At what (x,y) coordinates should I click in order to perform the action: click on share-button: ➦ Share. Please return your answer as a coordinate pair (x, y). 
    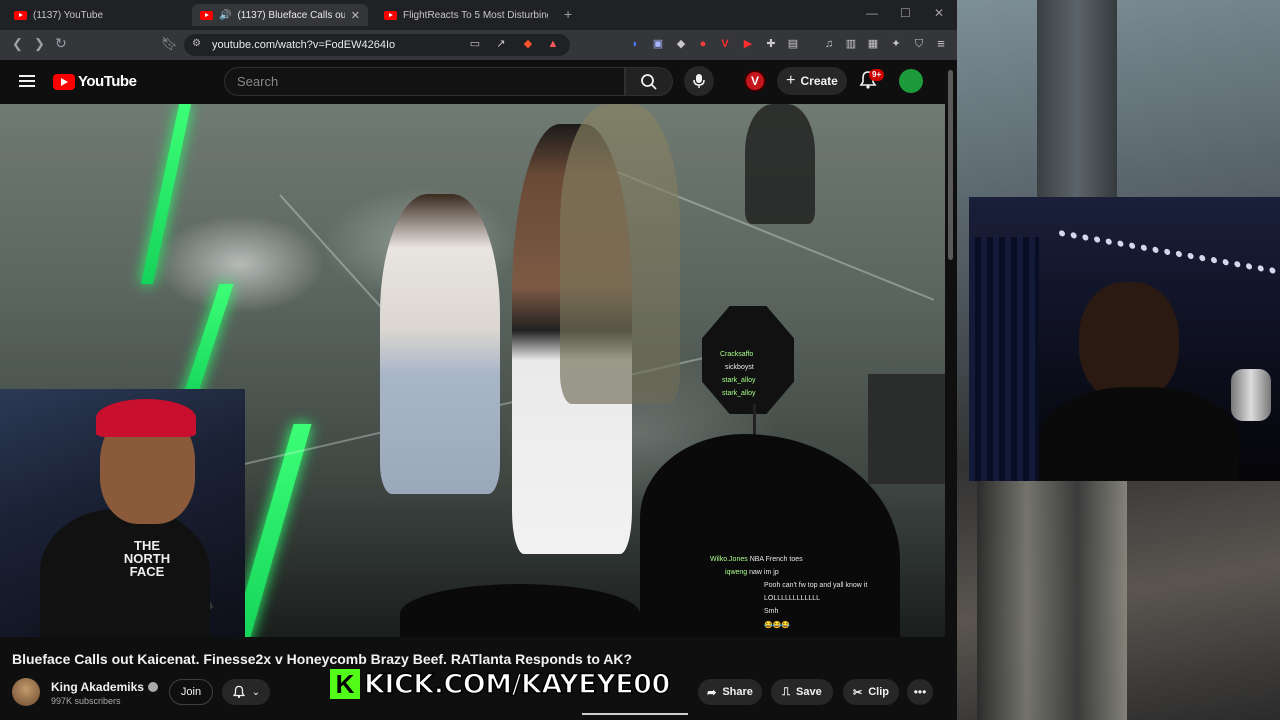
    Looking at the image, I should click on (730, 692).